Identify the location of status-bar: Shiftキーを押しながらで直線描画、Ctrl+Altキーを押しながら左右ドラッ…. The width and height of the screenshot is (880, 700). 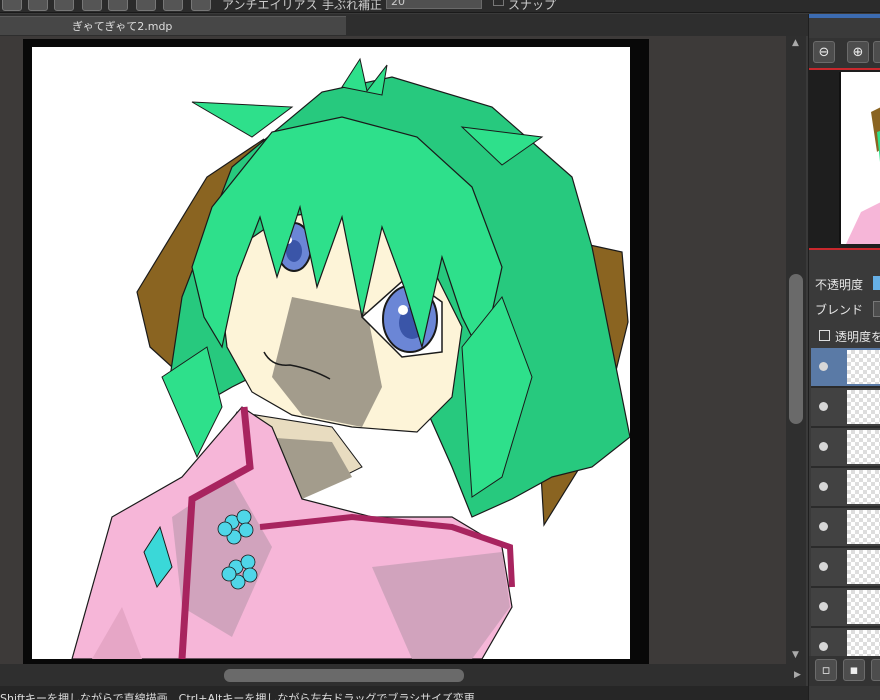
(440, 693).